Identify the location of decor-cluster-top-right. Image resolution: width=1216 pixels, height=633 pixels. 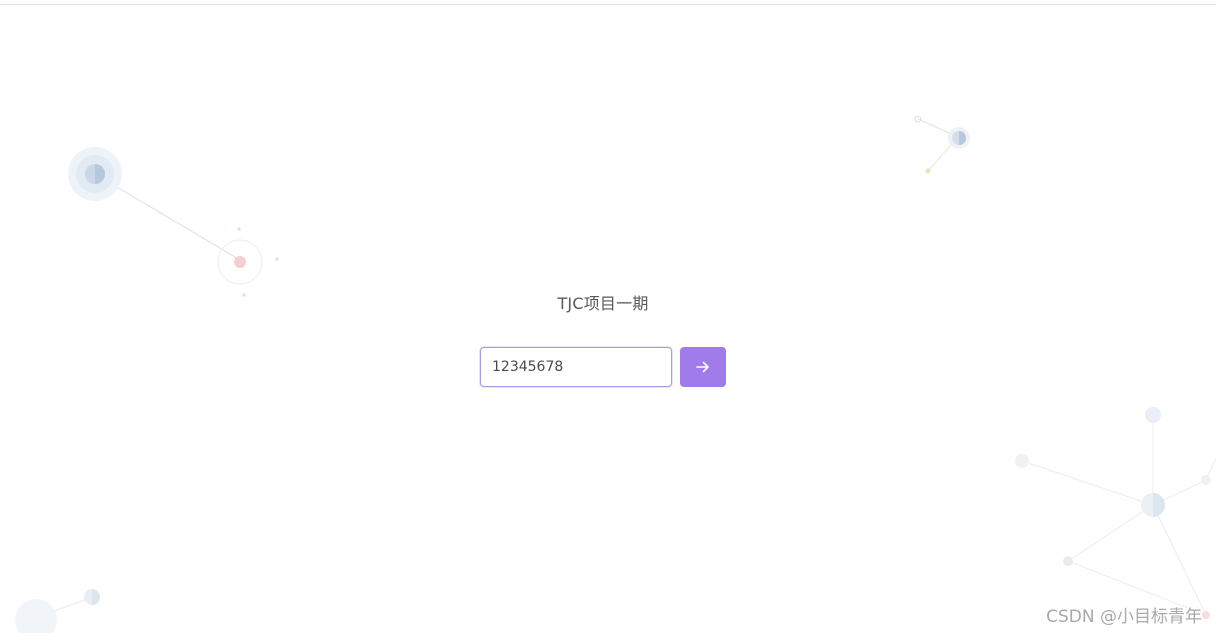
(942, 144).